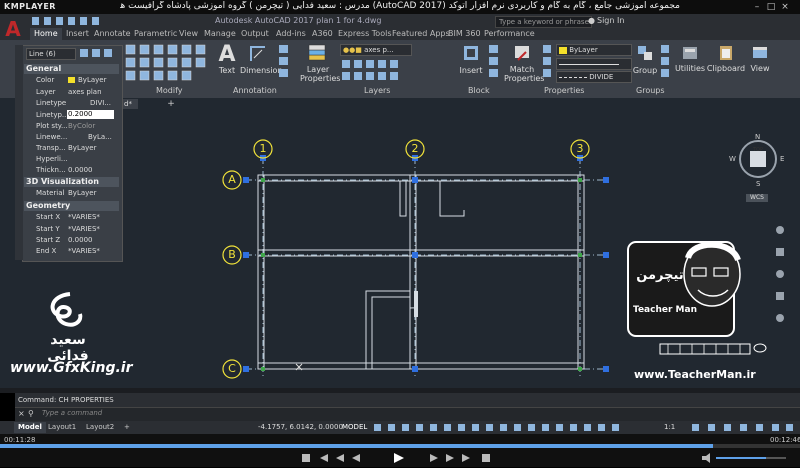 The image size is (800, 468). What do you see at coordinates (31, 413) in the screenshot?
I see `command-search-icon: ⚲` at bounding box center [31, 413].